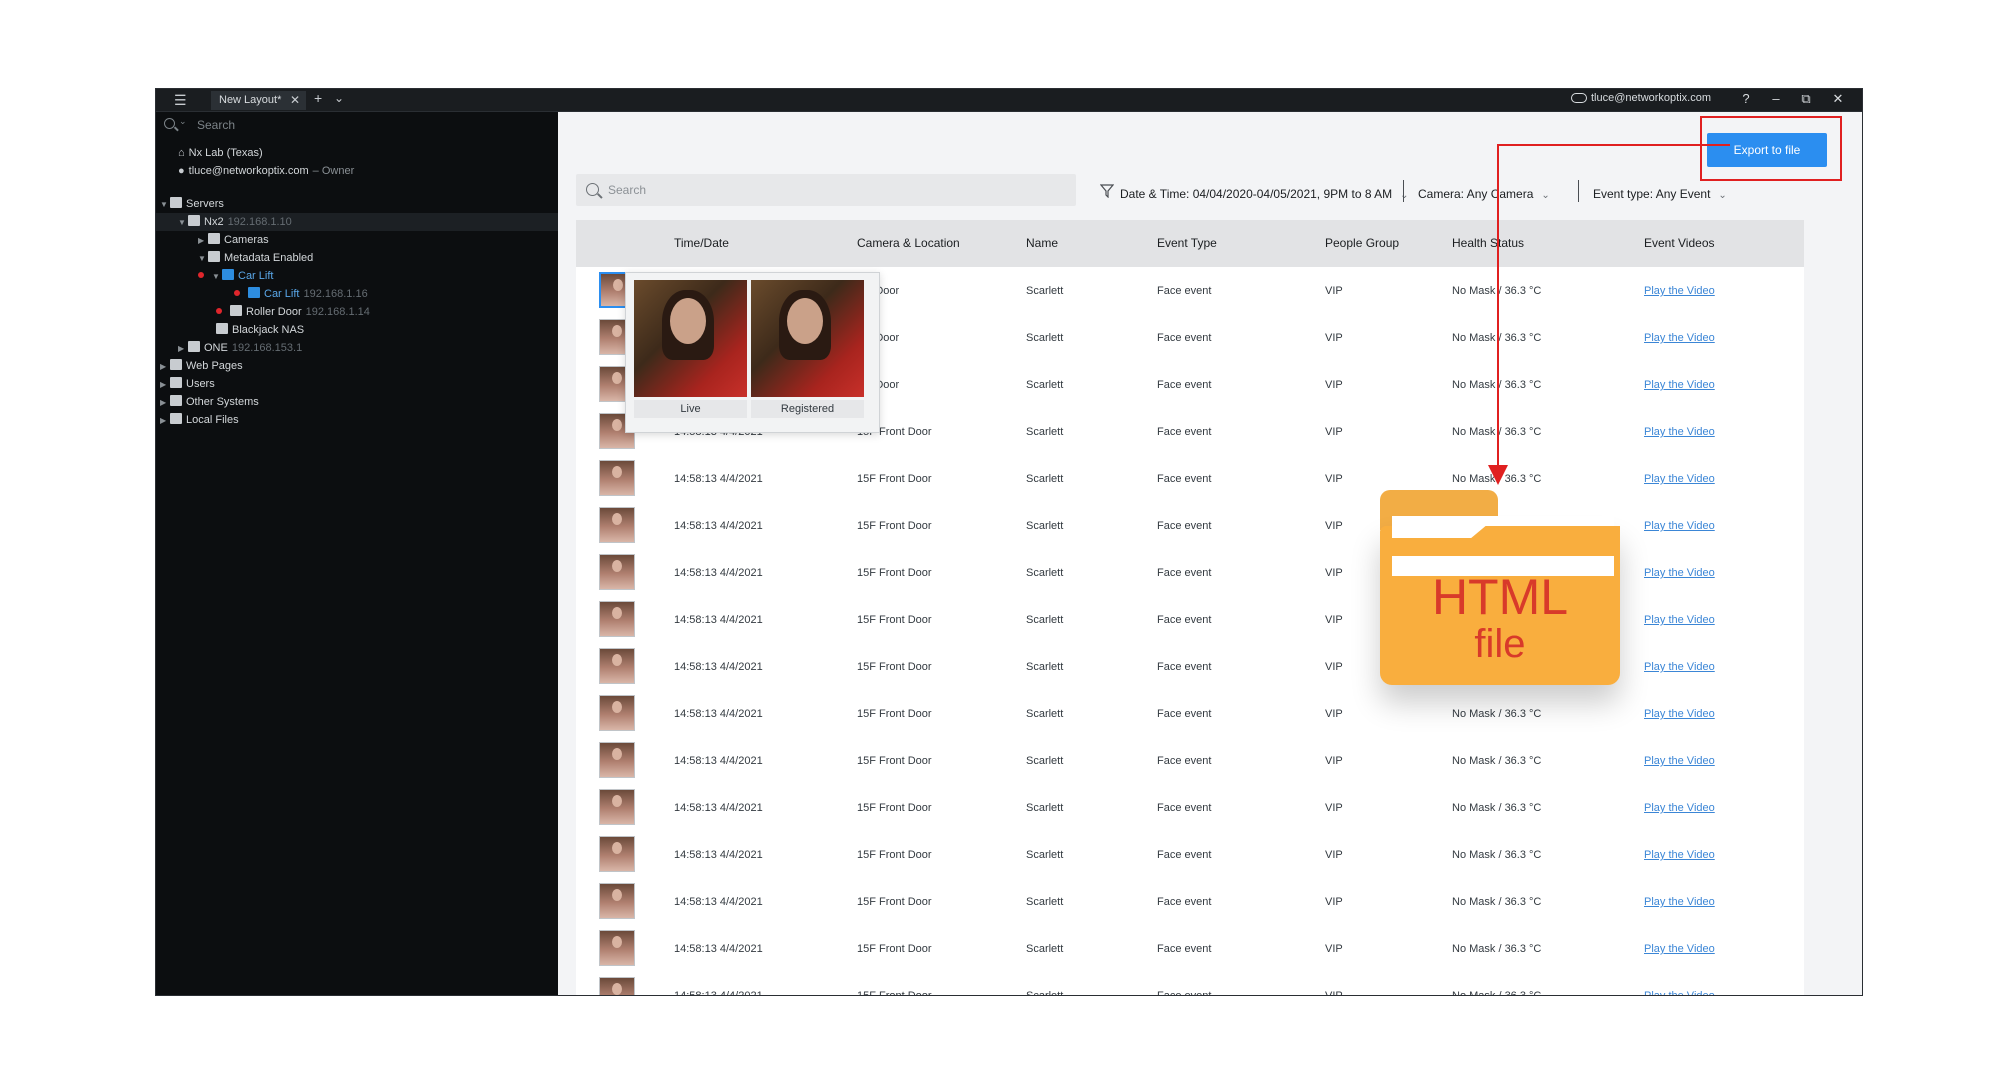  I want to click on tree-item-nx2: ▼ Nx2 192.168.1.10, so click(357, 222).